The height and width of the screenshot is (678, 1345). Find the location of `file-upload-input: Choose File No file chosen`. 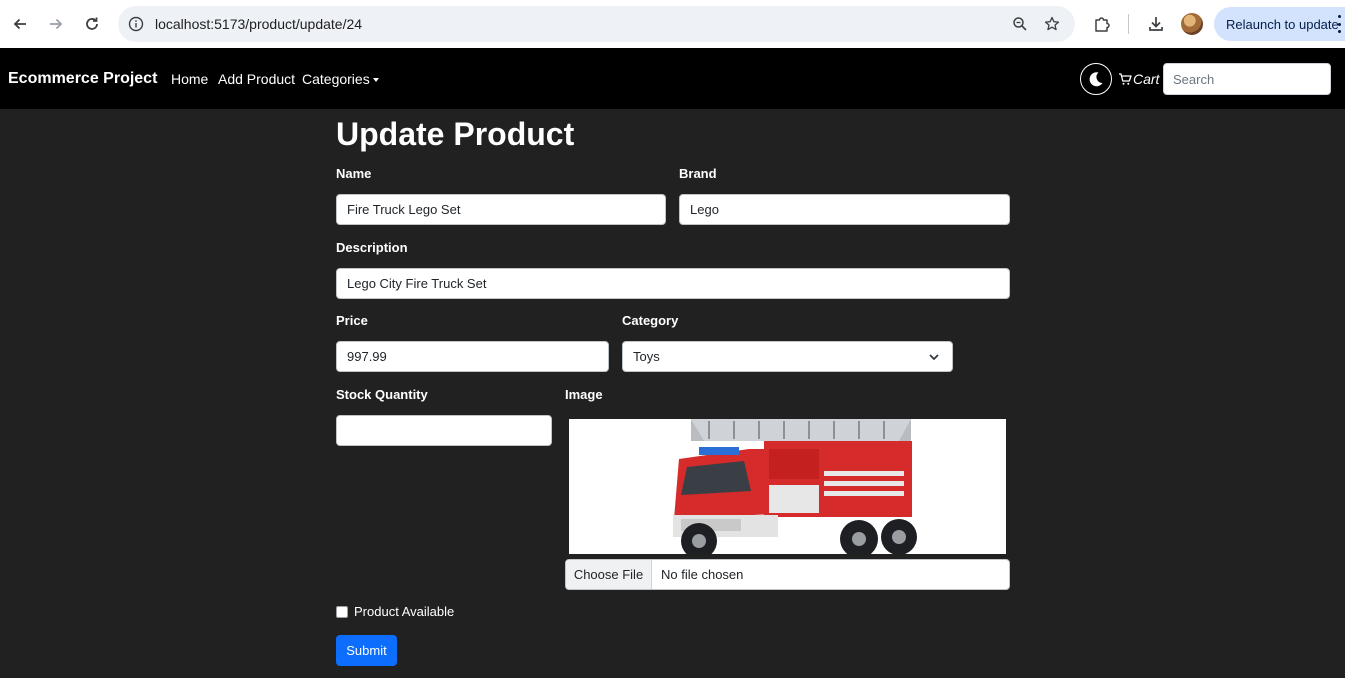

file-upload-input: Choose File No file chosen is located at coordinates (787, 574).